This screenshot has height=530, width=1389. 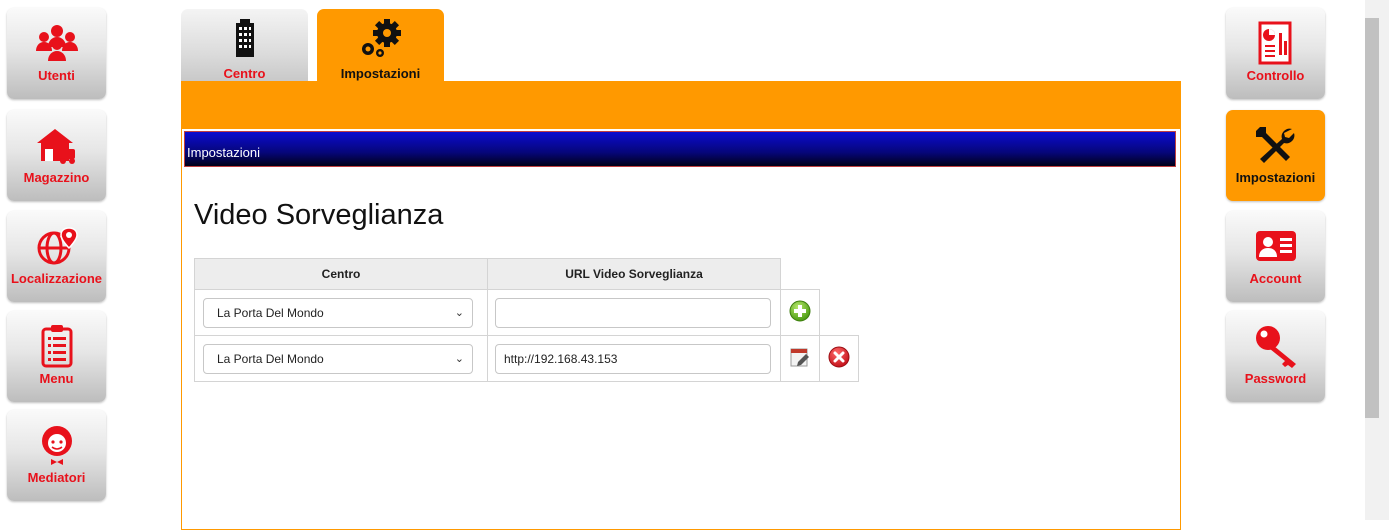 What do you see at coordinates (244, 39) in the screenshot?
I see `building-icon` at bounding box center [244, 39].